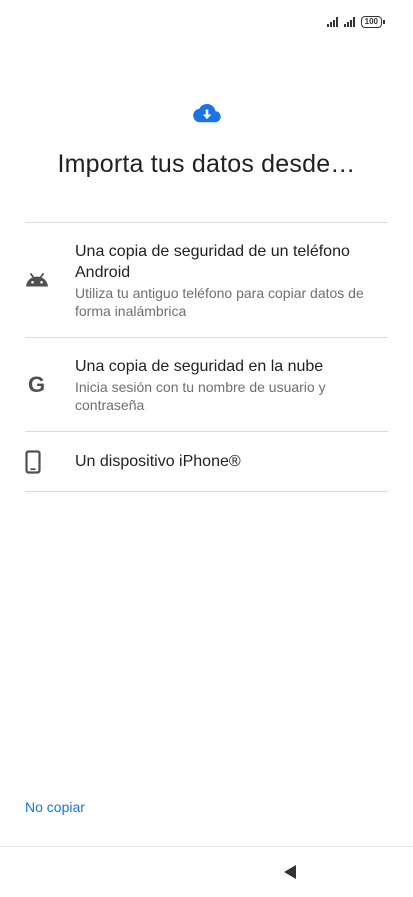 The image size is (413, 897). I want to click on battery-level: 100, so click(371, 22).